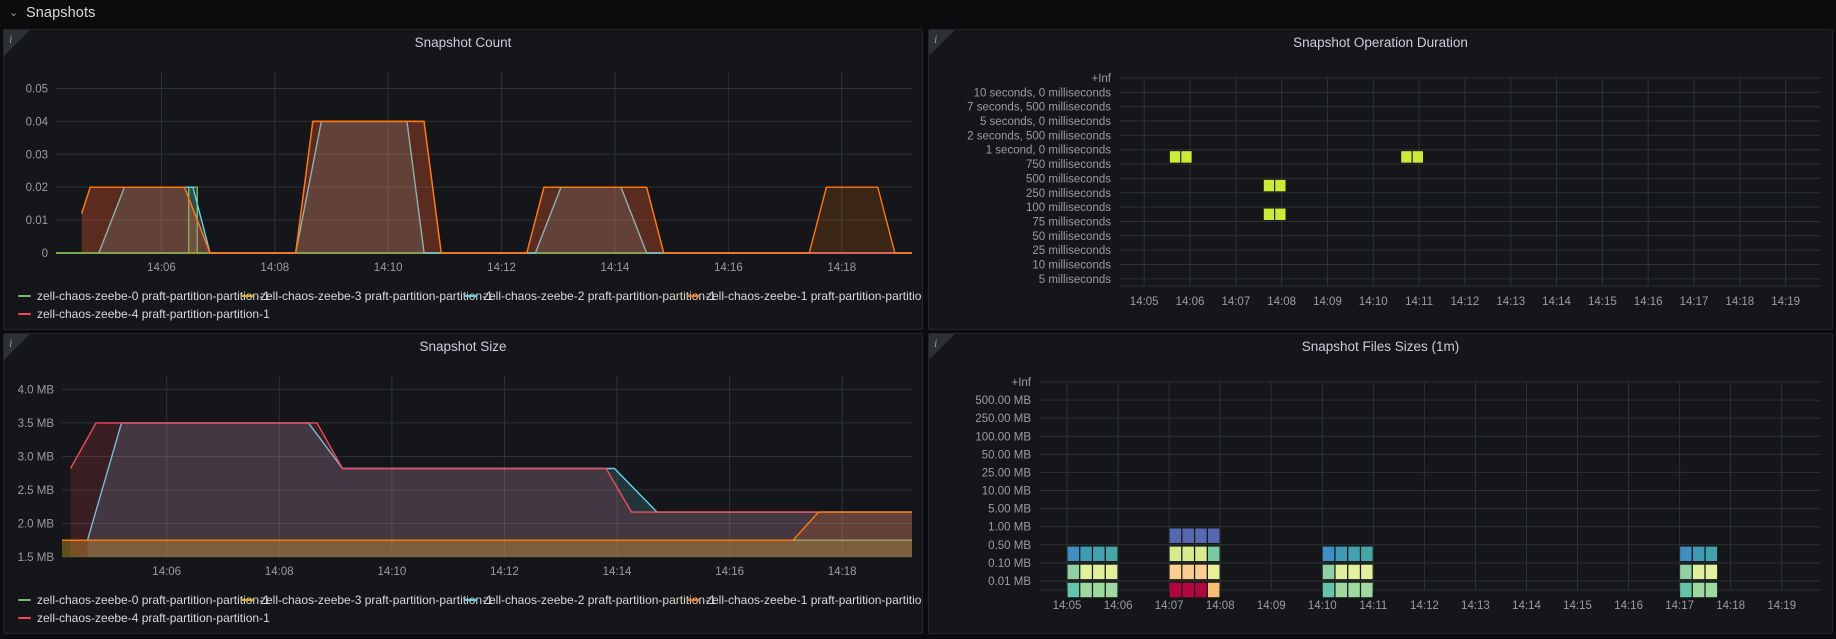 This screenshot has width=1836, height=639. I want to click on x-axis-tick-label: 14:12, so click(1465, 302).